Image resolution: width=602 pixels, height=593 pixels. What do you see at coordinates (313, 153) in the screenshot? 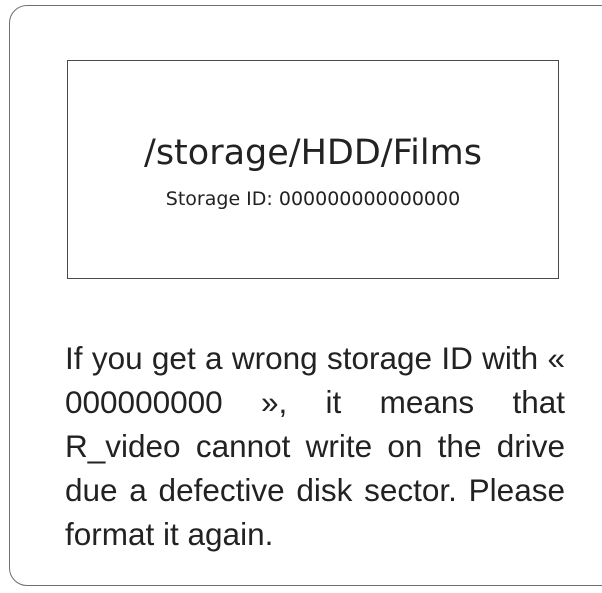
I see `storage-path: /storage/HDD/Films` at bounding box center [313, 153].